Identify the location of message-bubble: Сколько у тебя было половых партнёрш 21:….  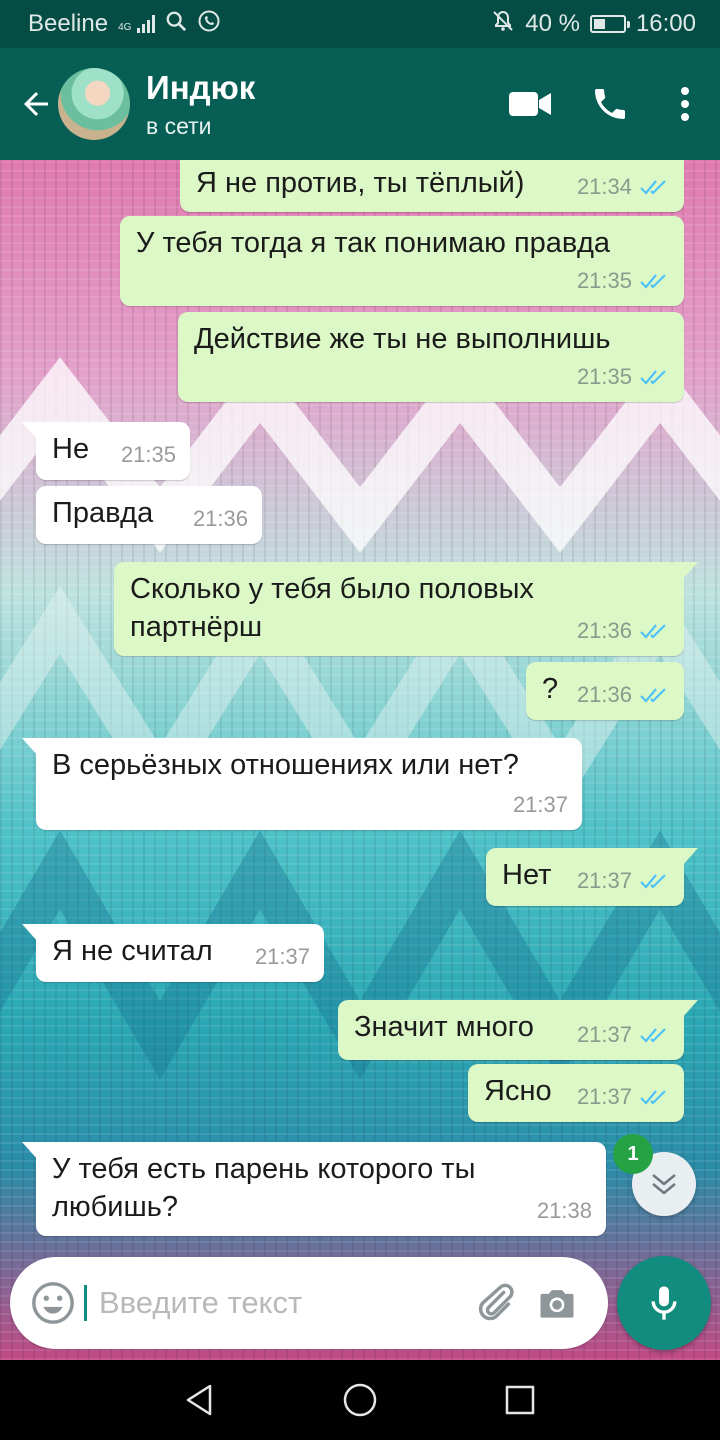
(406, 609).